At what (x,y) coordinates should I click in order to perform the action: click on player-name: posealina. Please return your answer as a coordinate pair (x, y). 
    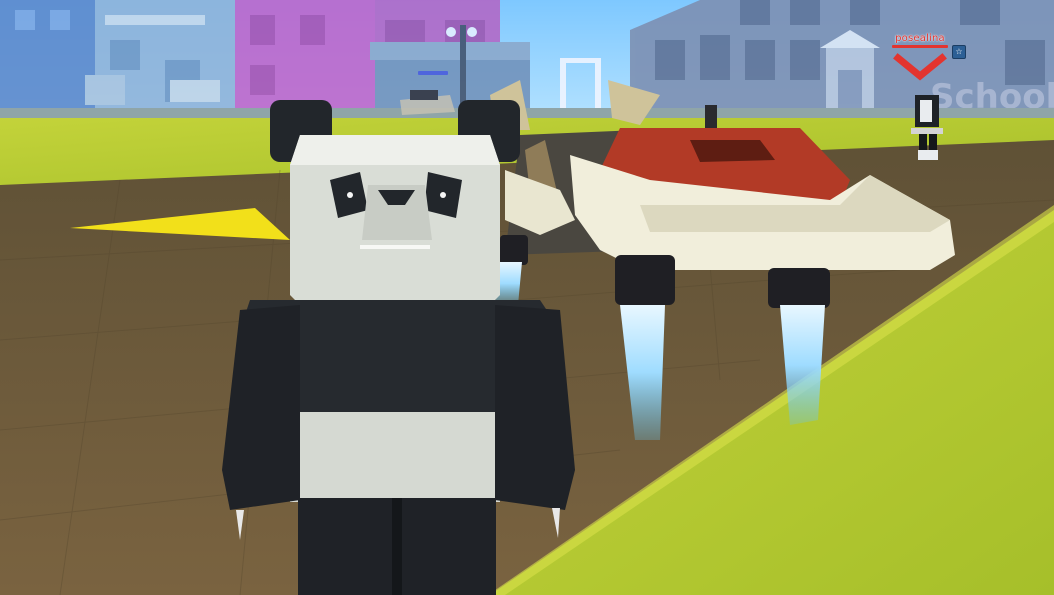
    Looking at the image, I should click on (920, 38).